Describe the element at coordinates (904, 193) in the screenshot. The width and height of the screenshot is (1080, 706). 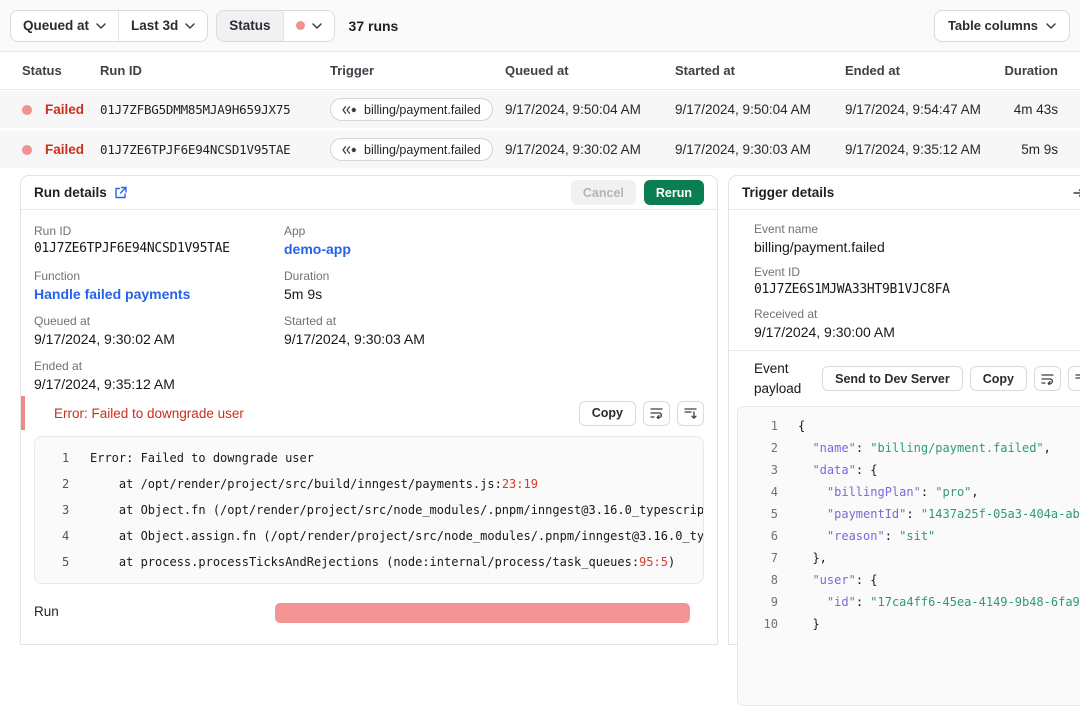
I see `trigger-details-header: Trigger details` at that location.